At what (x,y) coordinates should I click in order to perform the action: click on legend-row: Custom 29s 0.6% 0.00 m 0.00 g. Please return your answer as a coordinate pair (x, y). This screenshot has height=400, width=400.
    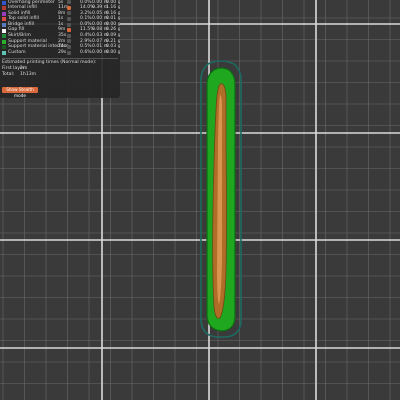
    Looking at the image, I should click on (60, 53).